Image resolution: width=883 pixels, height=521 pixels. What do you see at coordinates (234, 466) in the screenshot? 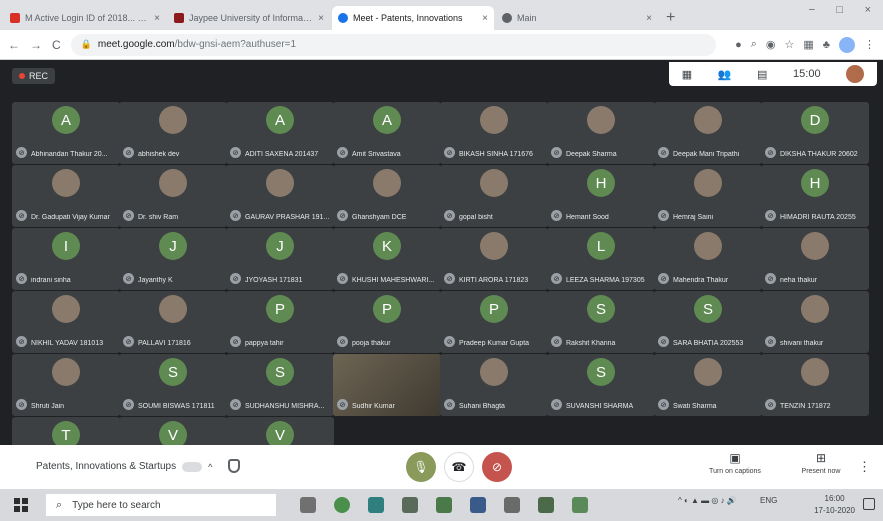
I see `shield-icon` at bounding box center [234, 466].